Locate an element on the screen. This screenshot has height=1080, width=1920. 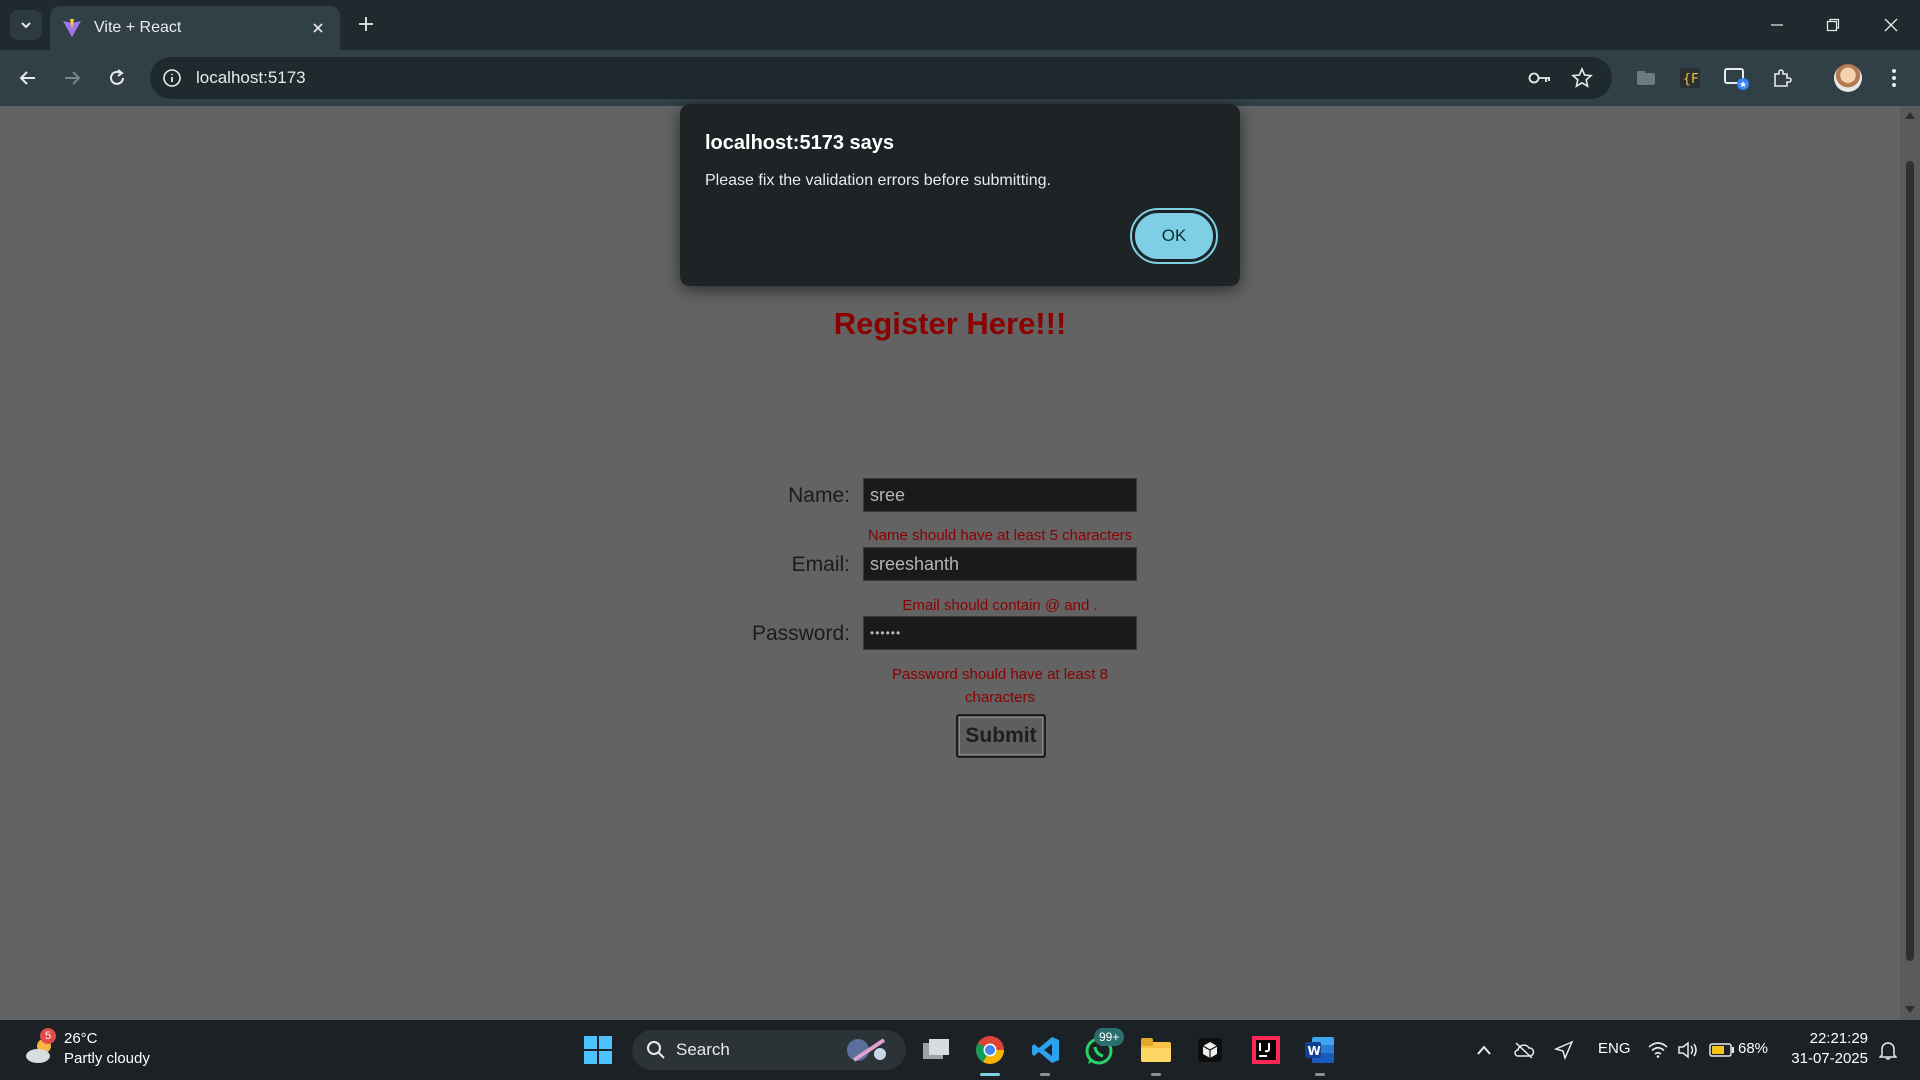
extensions-puzzle-icon is located at coordinates (1782, 78).